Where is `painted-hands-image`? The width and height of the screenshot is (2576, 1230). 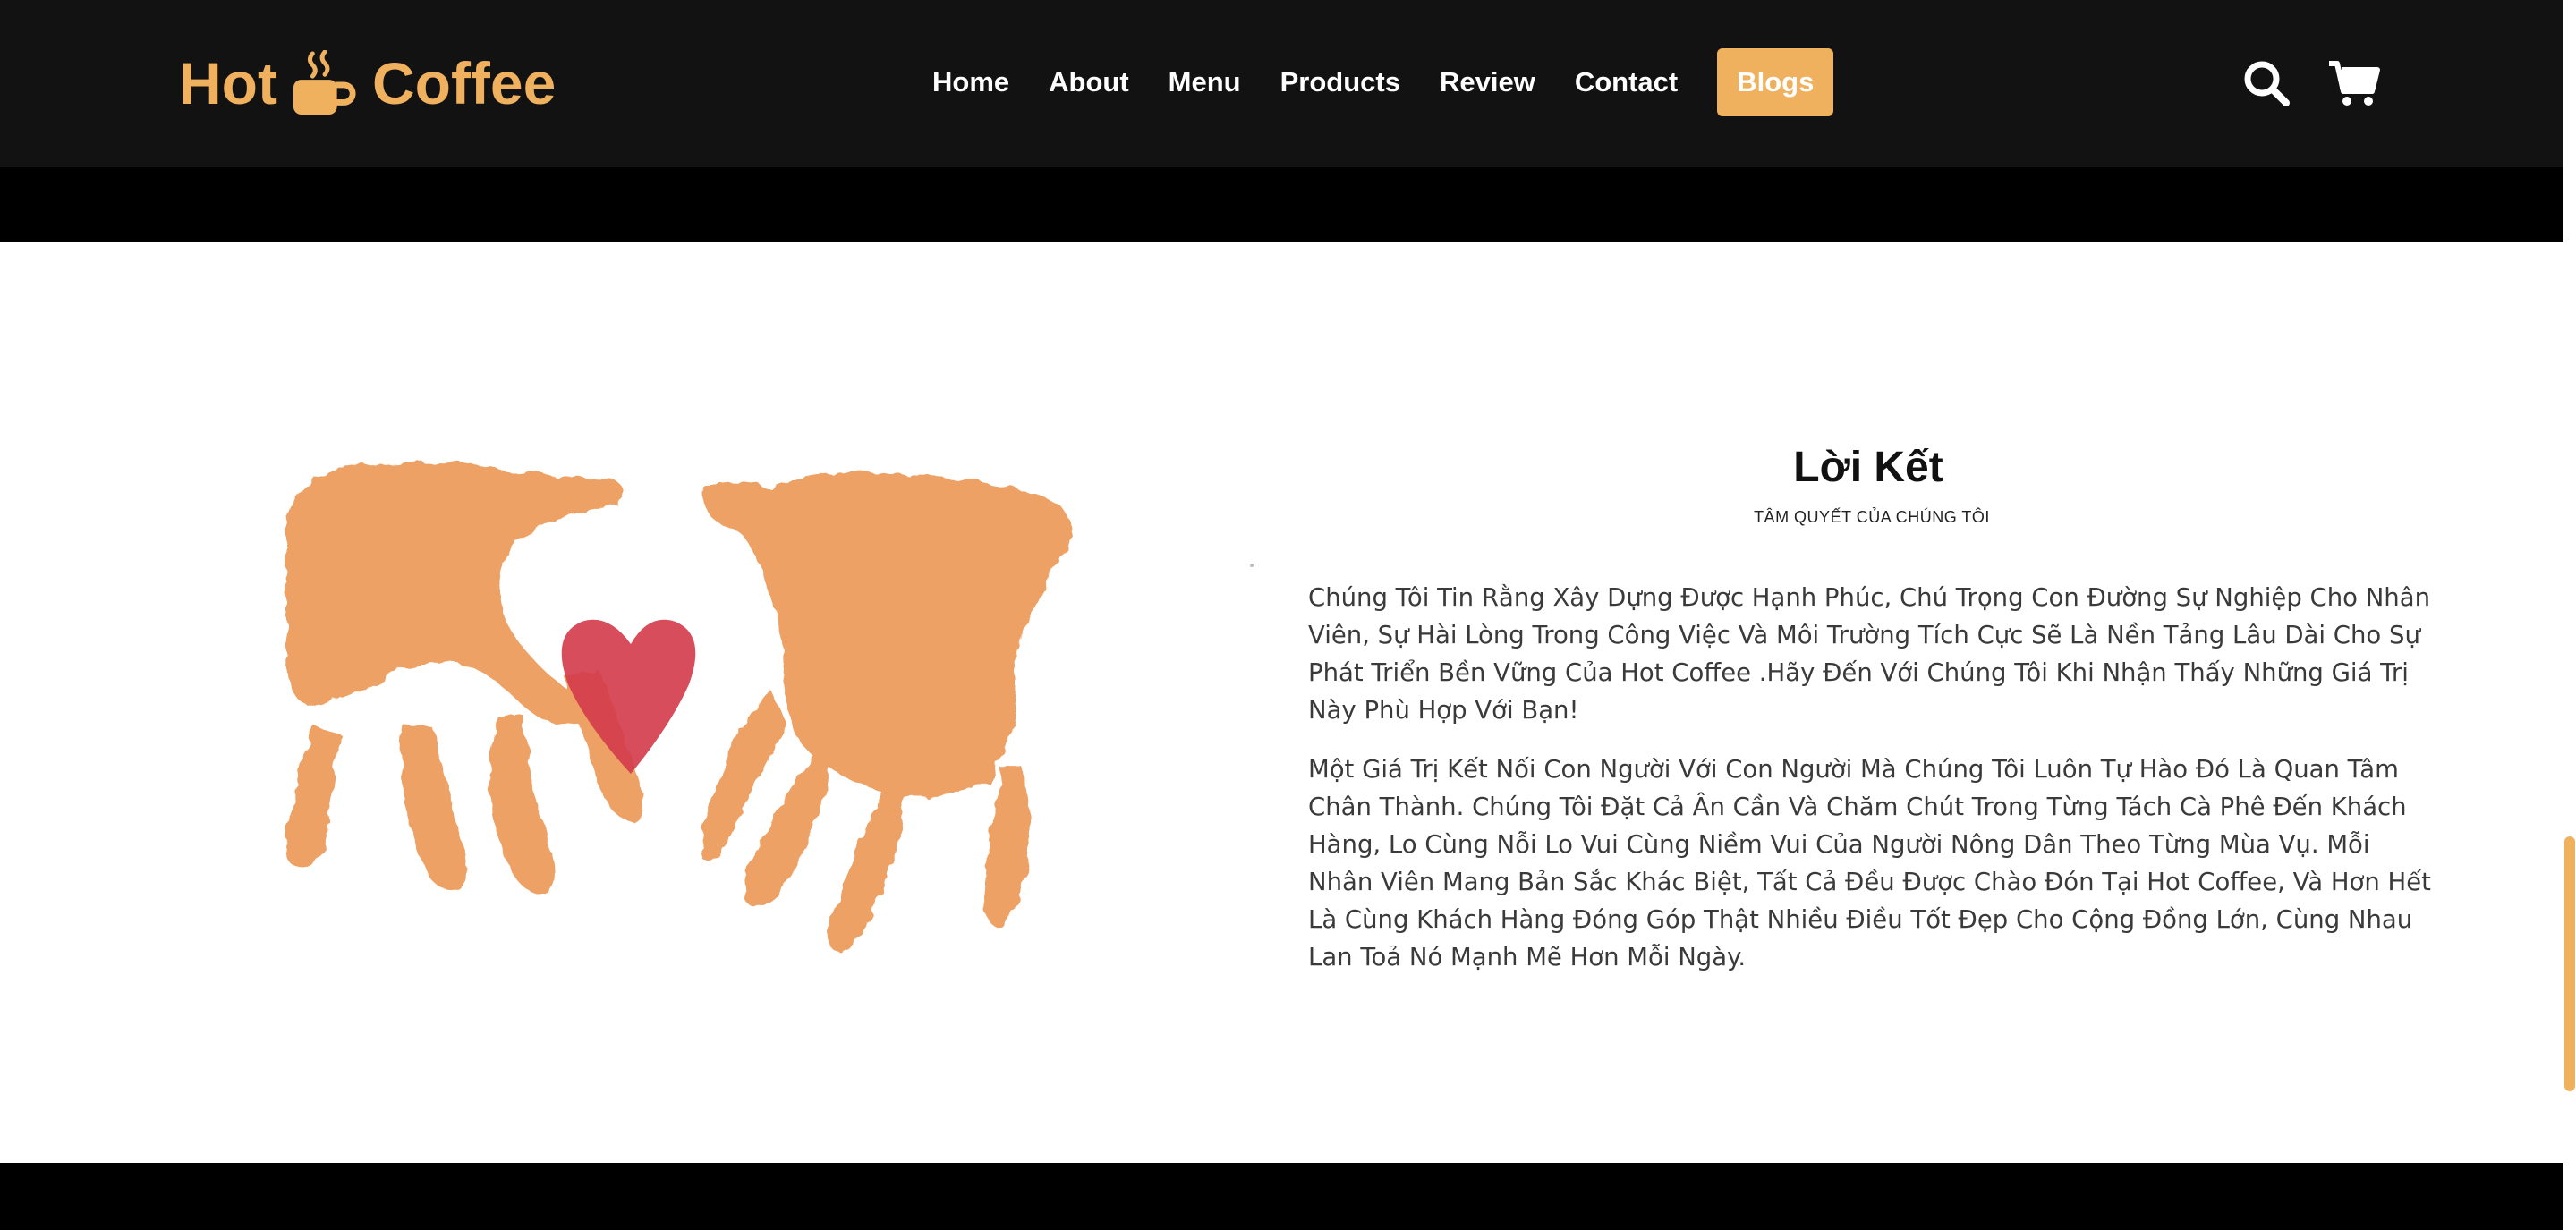 painted-hands-image is located at coordinates (677, 707).